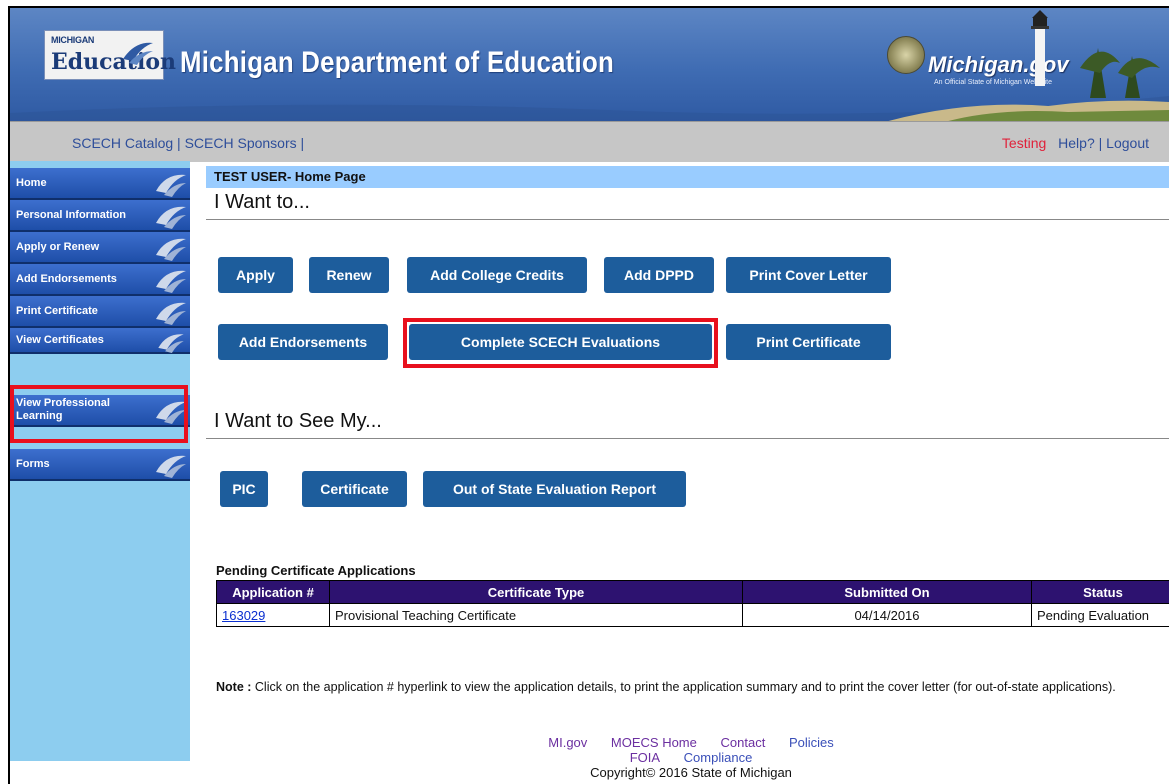 Image resolution: width=1169 pixels, height=784 pixels. I want to click on subnav-utility: Testing Help? | Logout, so click(1075, 143).